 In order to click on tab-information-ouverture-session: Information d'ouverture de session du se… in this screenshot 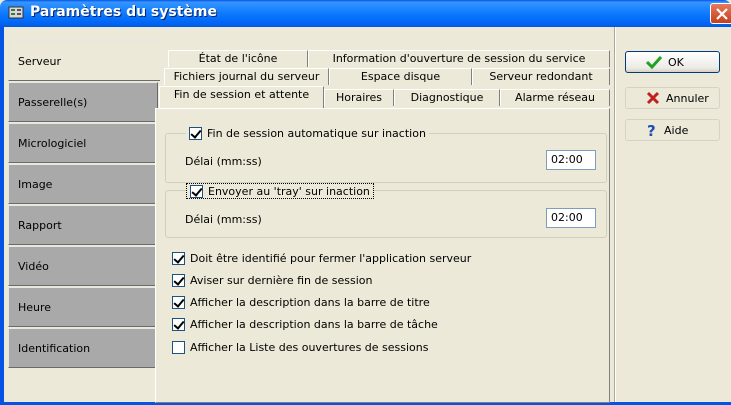, I will do `click(459, 58)`.